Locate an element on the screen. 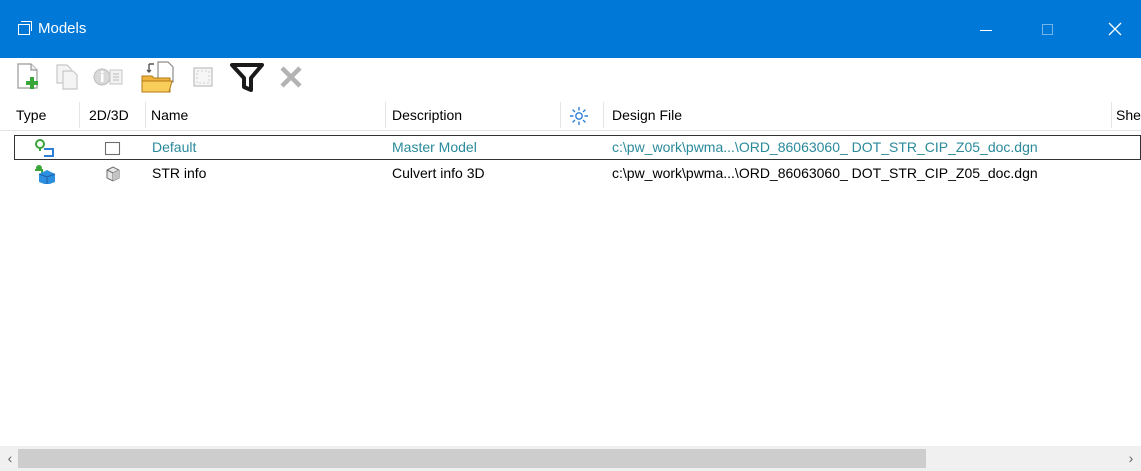  select-all-button is located at coordinates (203, 77).